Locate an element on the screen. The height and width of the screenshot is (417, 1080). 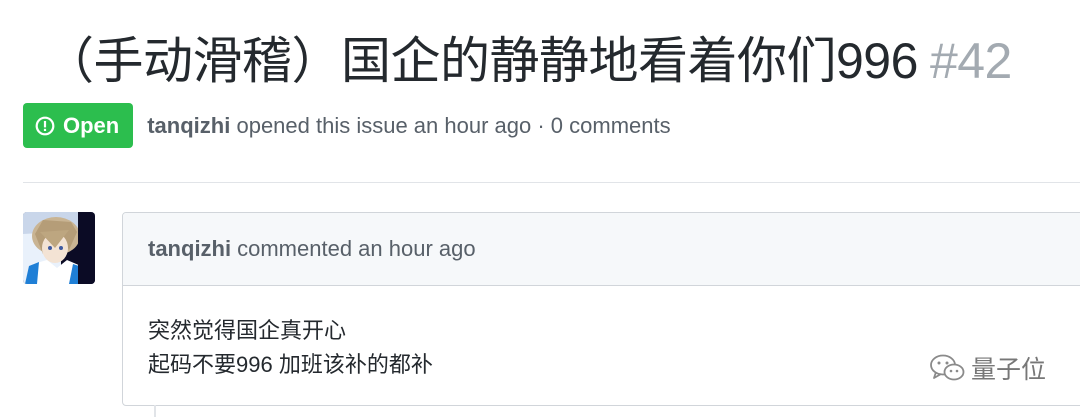
avatar is located at coordinates (59, 248).